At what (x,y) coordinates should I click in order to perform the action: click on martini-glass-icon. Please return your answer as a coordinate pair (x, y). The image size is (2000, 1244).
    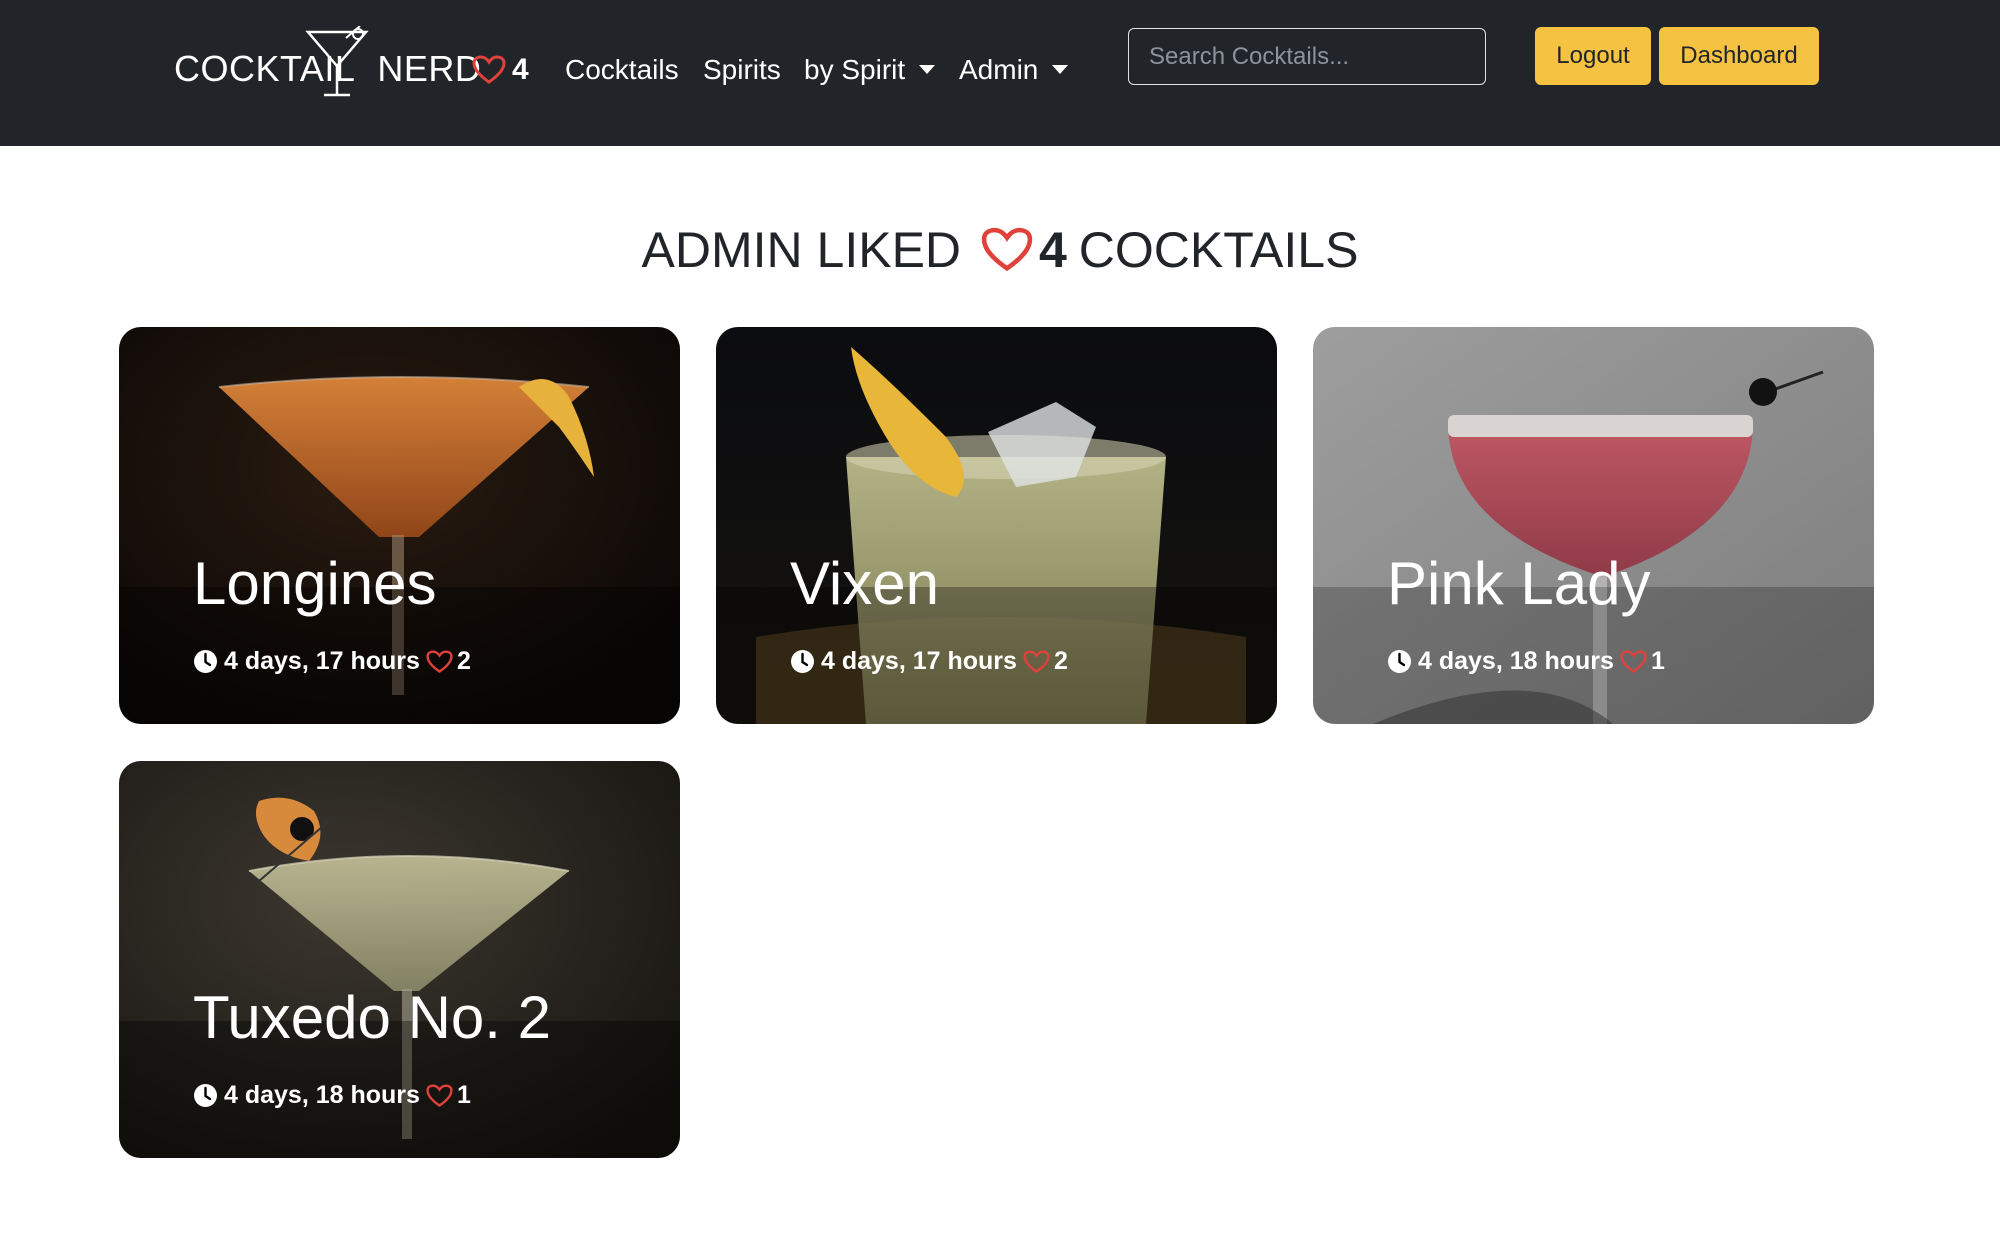
    Looking at the image, I should click on (337, 61).